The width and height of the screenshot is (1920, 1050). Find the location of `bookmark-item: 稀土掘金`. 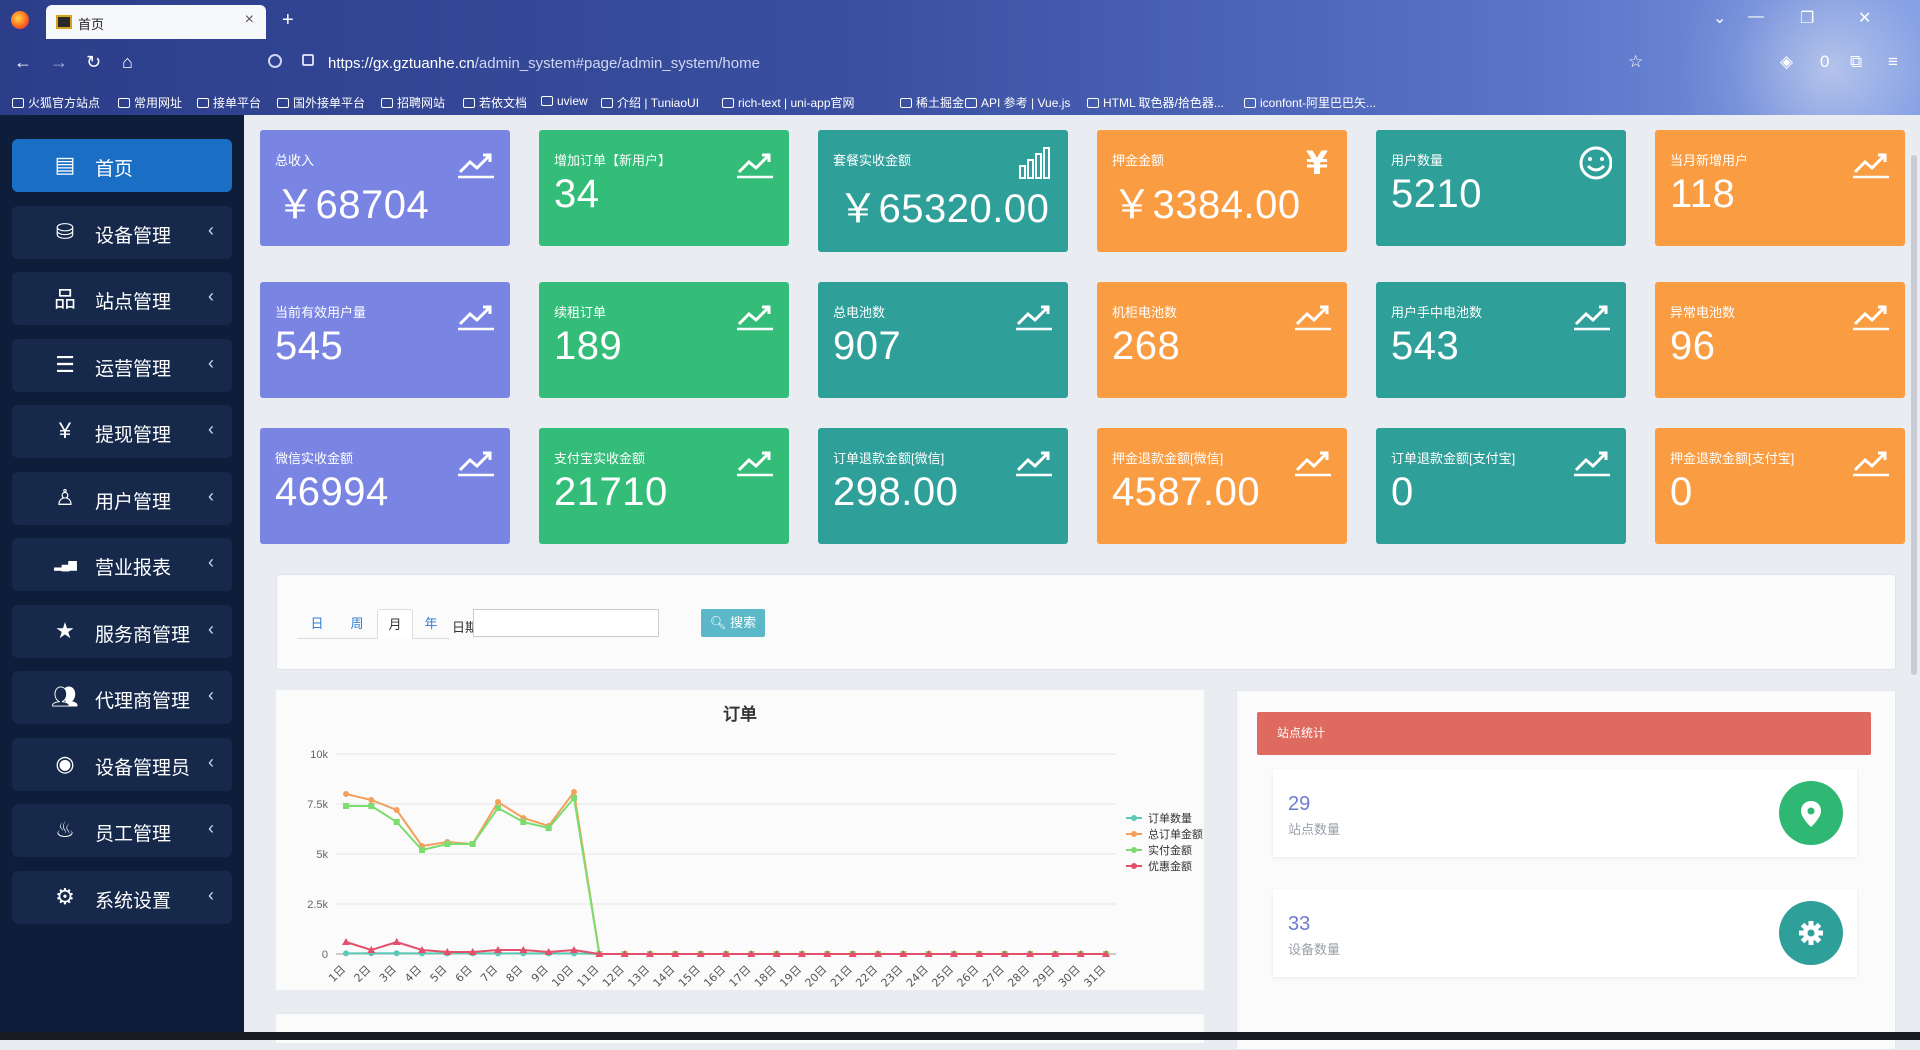

bookmark-item: 稀土掘金 is located at coordinates (932, 102).